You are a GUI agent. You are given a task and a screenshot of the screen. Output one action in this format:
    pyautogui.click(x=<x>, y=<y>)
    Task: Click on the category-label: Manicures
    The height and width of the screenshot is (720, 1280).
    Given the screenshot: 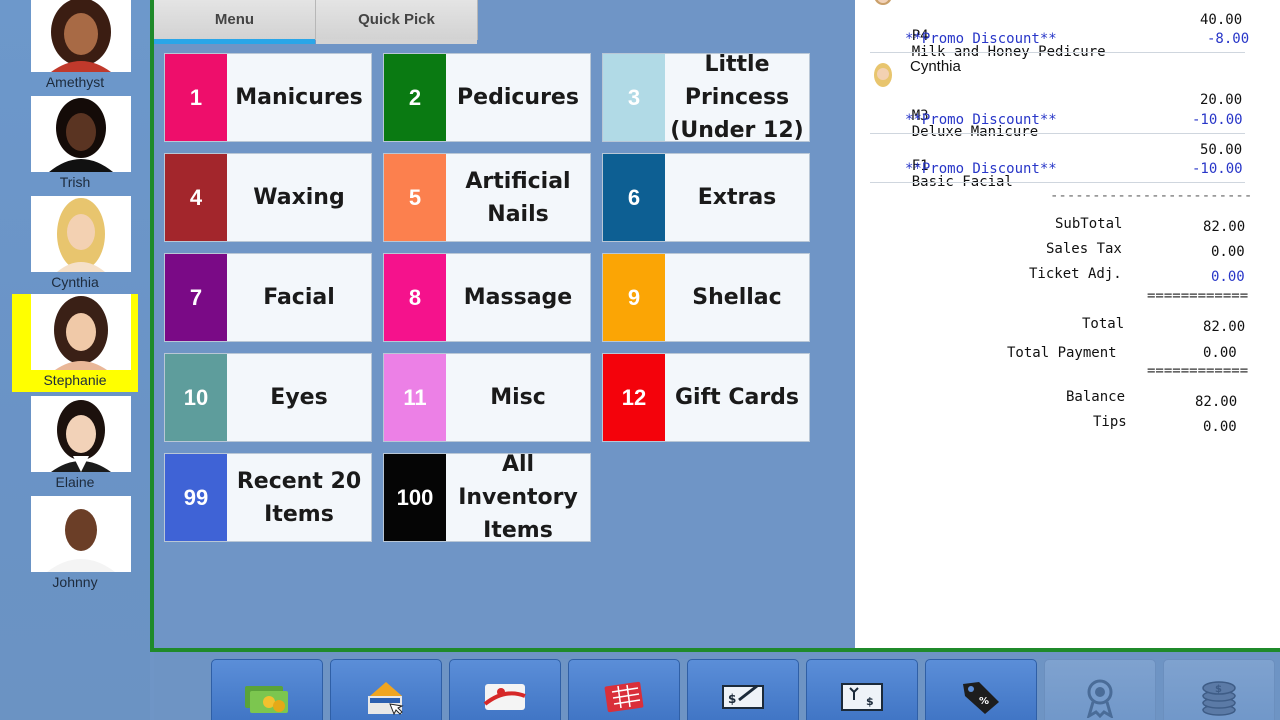 What is the action you would take?
    pyautogui.click(x=299, y=97)
    